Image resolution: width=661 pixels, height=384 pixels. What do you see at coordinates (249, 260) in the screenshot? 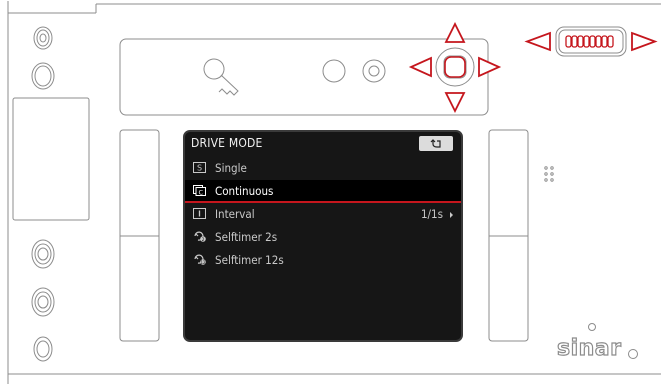
I see `menu-item-label: Selftimer 12s` at bounding box center [249, 260].